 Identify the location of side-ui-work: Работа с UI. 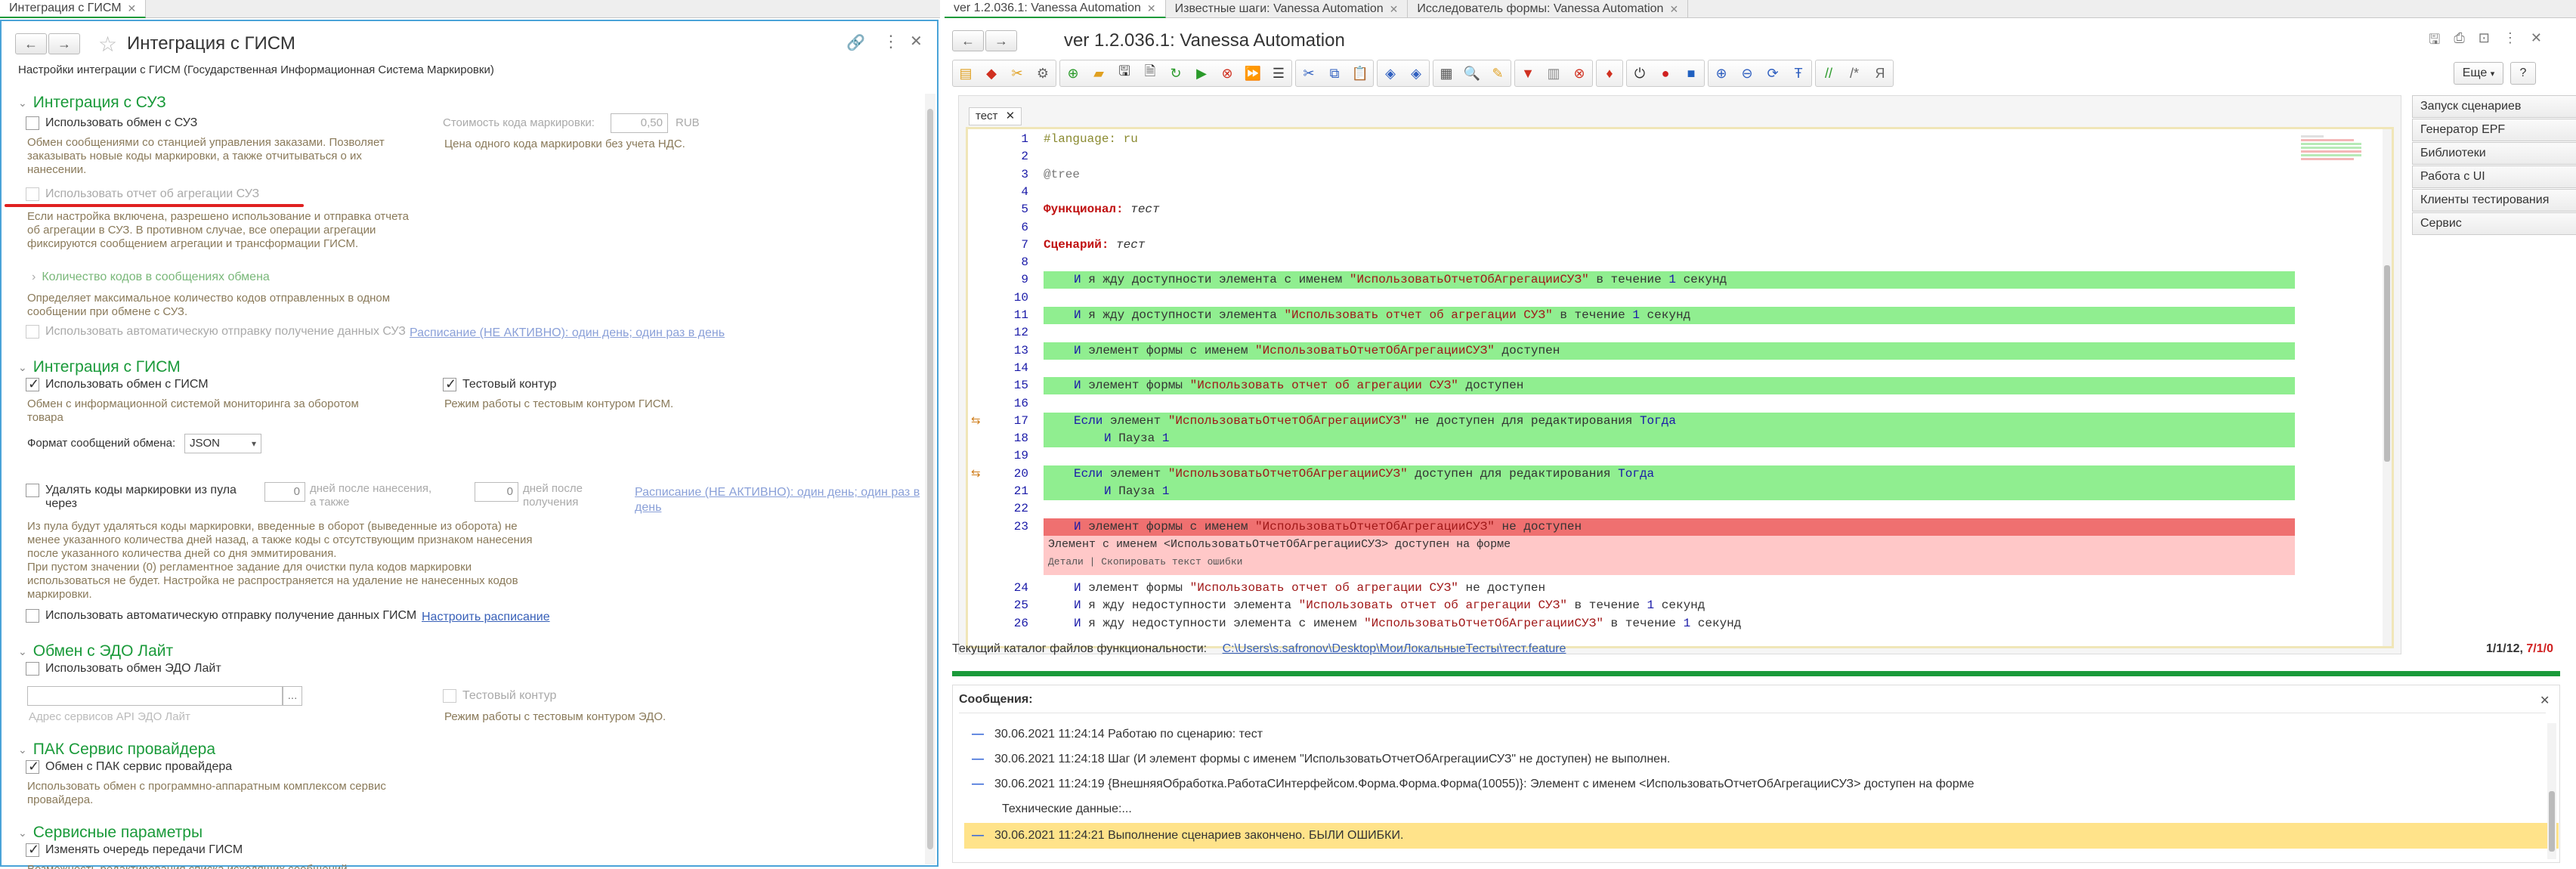
(2494, 176).